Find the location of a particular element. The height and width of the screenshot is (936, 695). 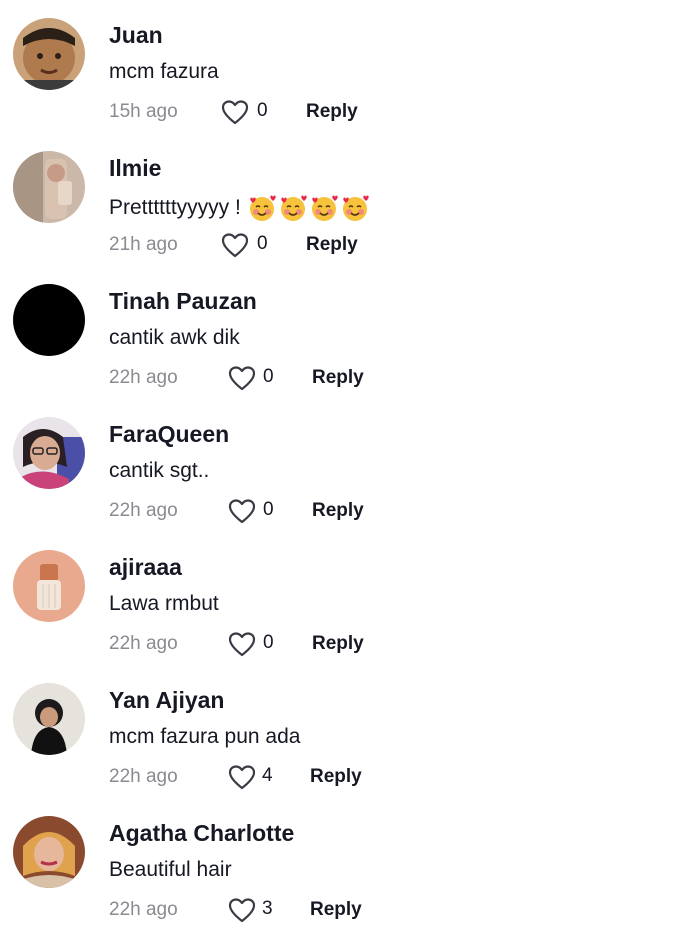

comment-text: Prettttttyyyyy ! is located at coordinates (240, 208).